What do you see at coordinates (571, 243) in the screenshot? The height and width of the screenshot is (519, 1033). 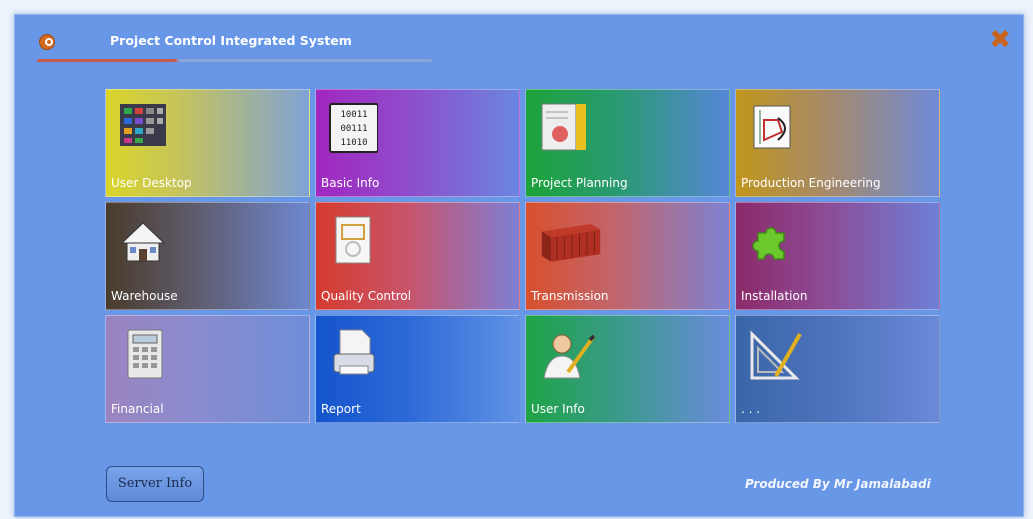 I see `shipping-container-icon` at bounding box center [571, 243].